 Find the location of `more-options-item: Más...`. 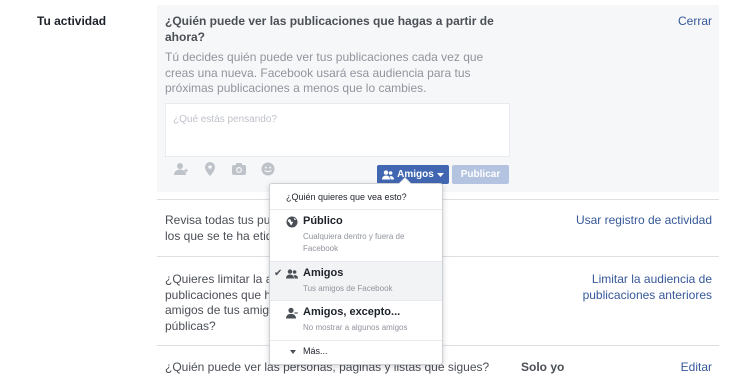

more-options-item: Más... is located at coordinates (356, 351).